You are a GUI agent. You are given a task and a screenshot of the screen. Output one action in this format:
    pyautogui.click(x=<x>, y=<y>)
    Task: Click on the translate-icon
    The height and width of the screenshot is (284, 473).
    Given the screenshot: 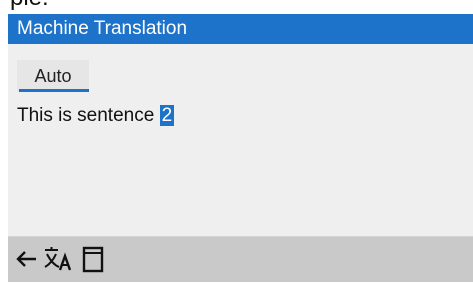 What is the action you would take?
    pyautogui.click(x=58, y=259)
    